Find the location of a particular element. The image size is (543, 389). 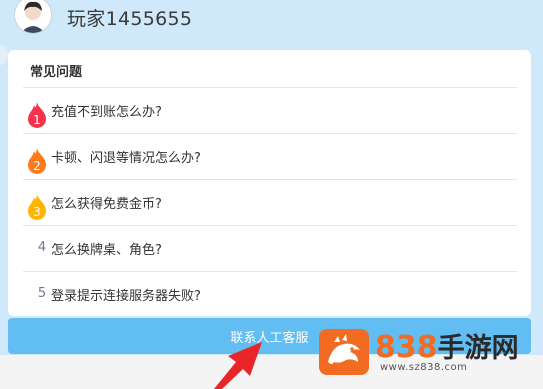

faq-title: 常见问题 is located at coordinates (56, 72).